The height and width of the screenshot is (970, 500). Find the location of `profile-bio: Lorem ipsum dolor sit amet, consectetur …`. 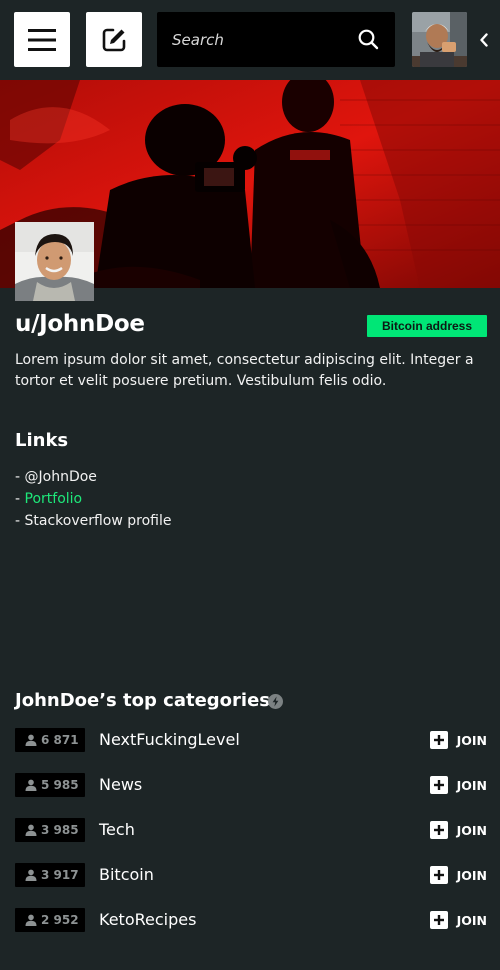

profile-bio: Lorem ipsum dolor sit amet, consectetur … is located at coordinates (244, 370).